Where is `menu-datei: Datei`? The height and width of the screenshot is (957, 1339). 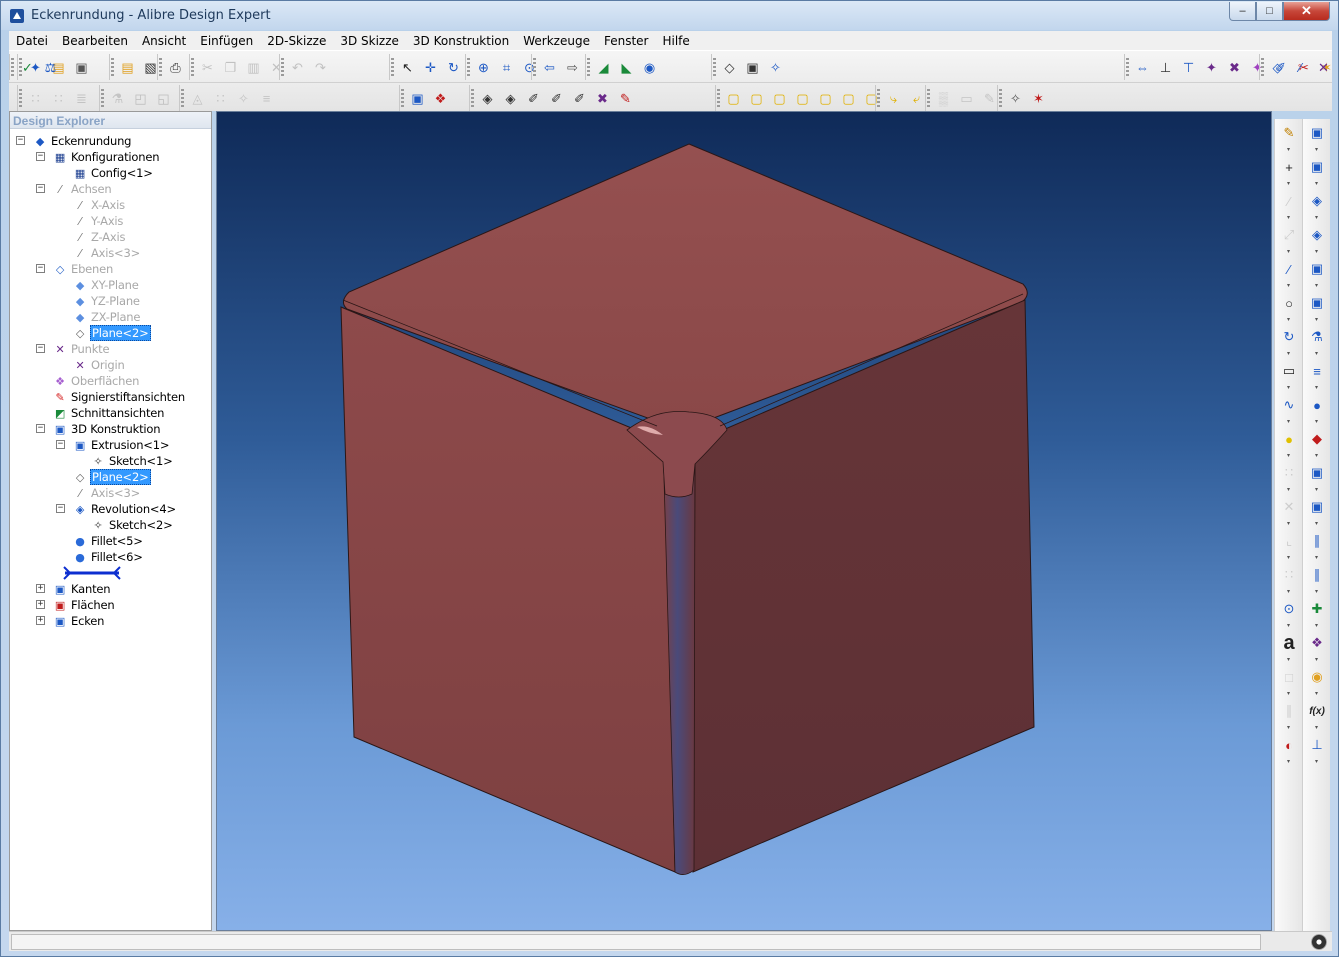 menu-datei: Datei is located at coordinates (32, 41).